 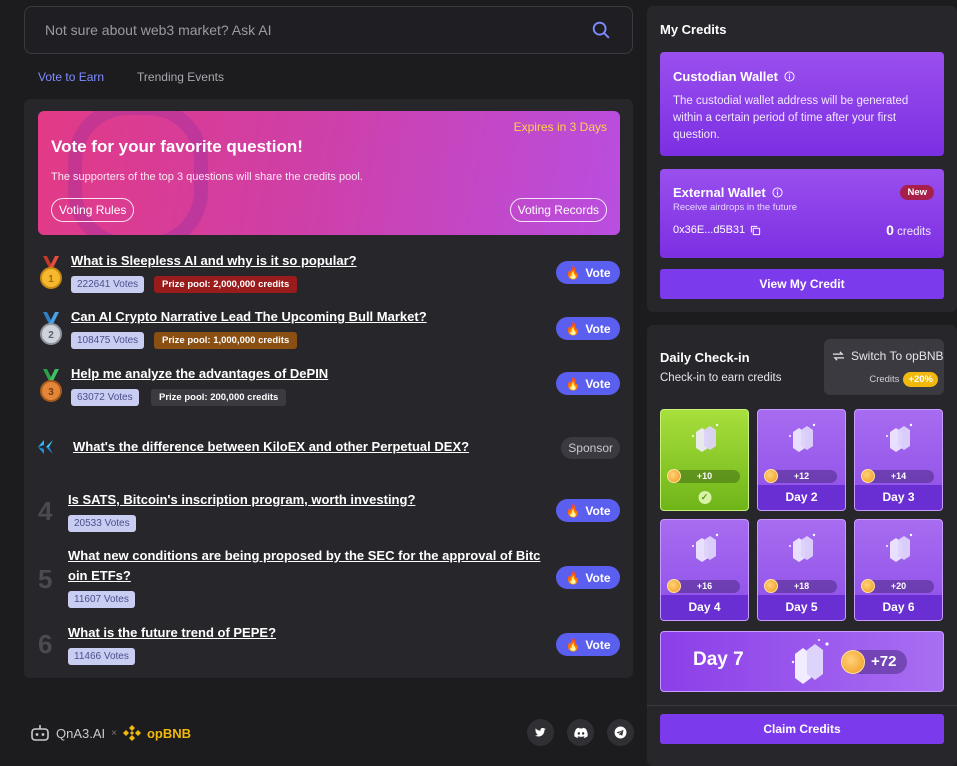 What do you see at coordinates (598, 328) in the screenshot?
I see `vote-label: Vote` at bounding box center [598, 328].